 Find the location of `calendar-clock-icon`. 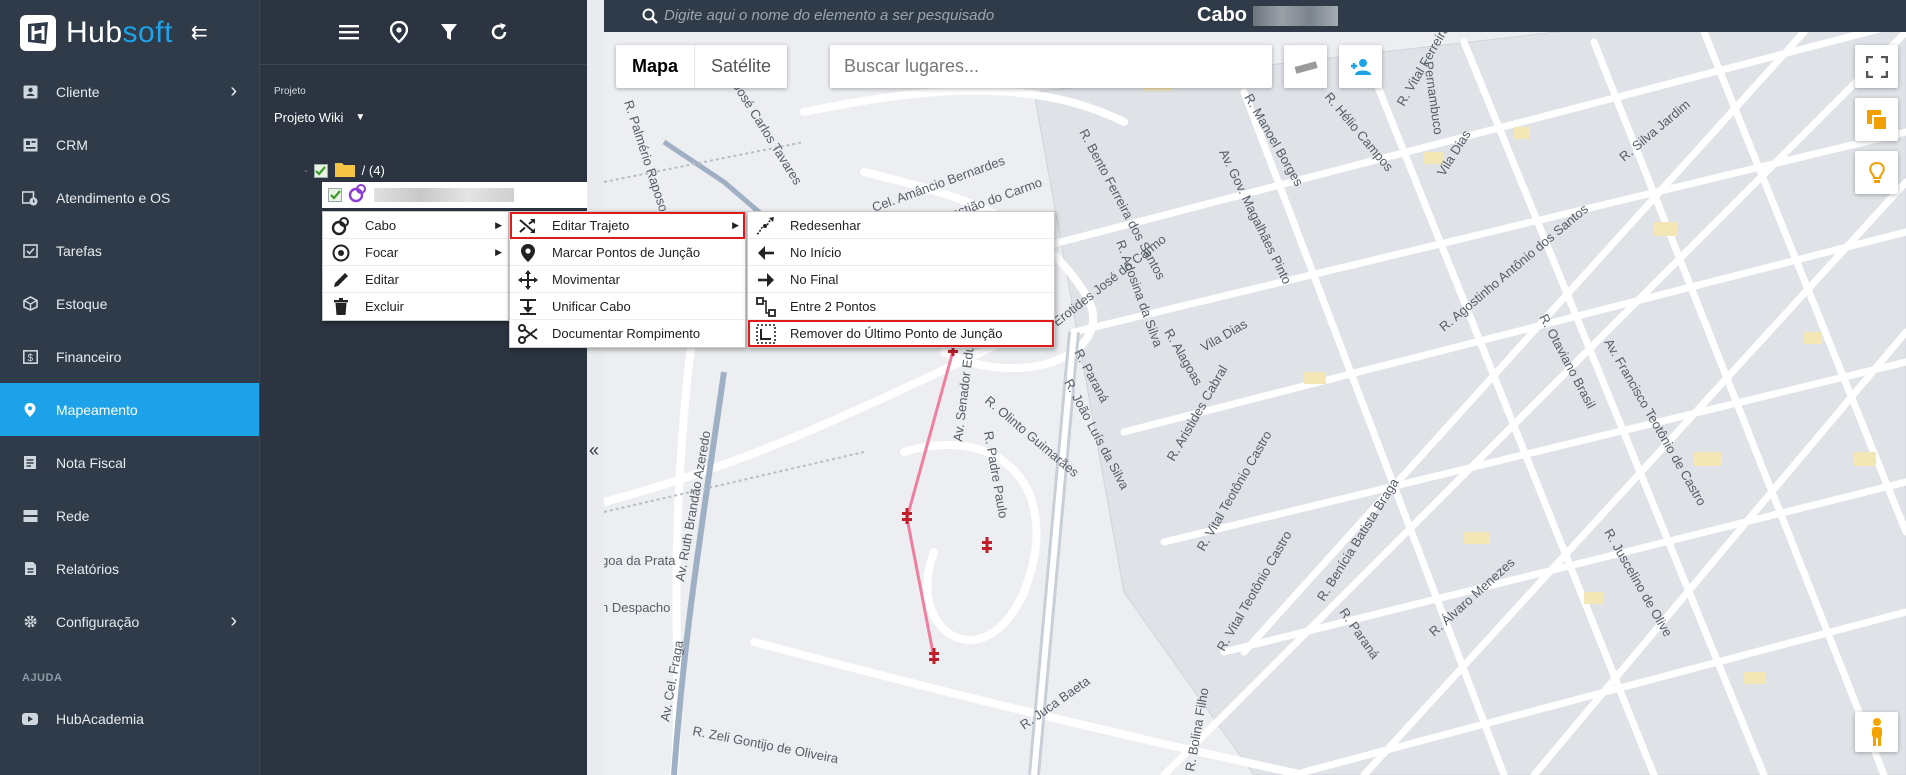

calendar-clock-icon is located at coordinates (30, 198).